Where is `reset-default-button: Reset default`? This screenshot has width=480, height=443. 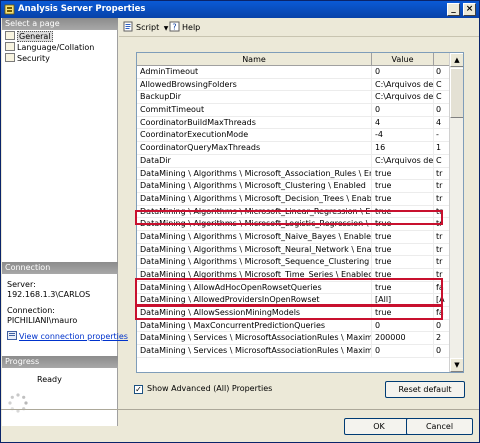 reset-default-button: Reset default is located at coordinates (425, 389).